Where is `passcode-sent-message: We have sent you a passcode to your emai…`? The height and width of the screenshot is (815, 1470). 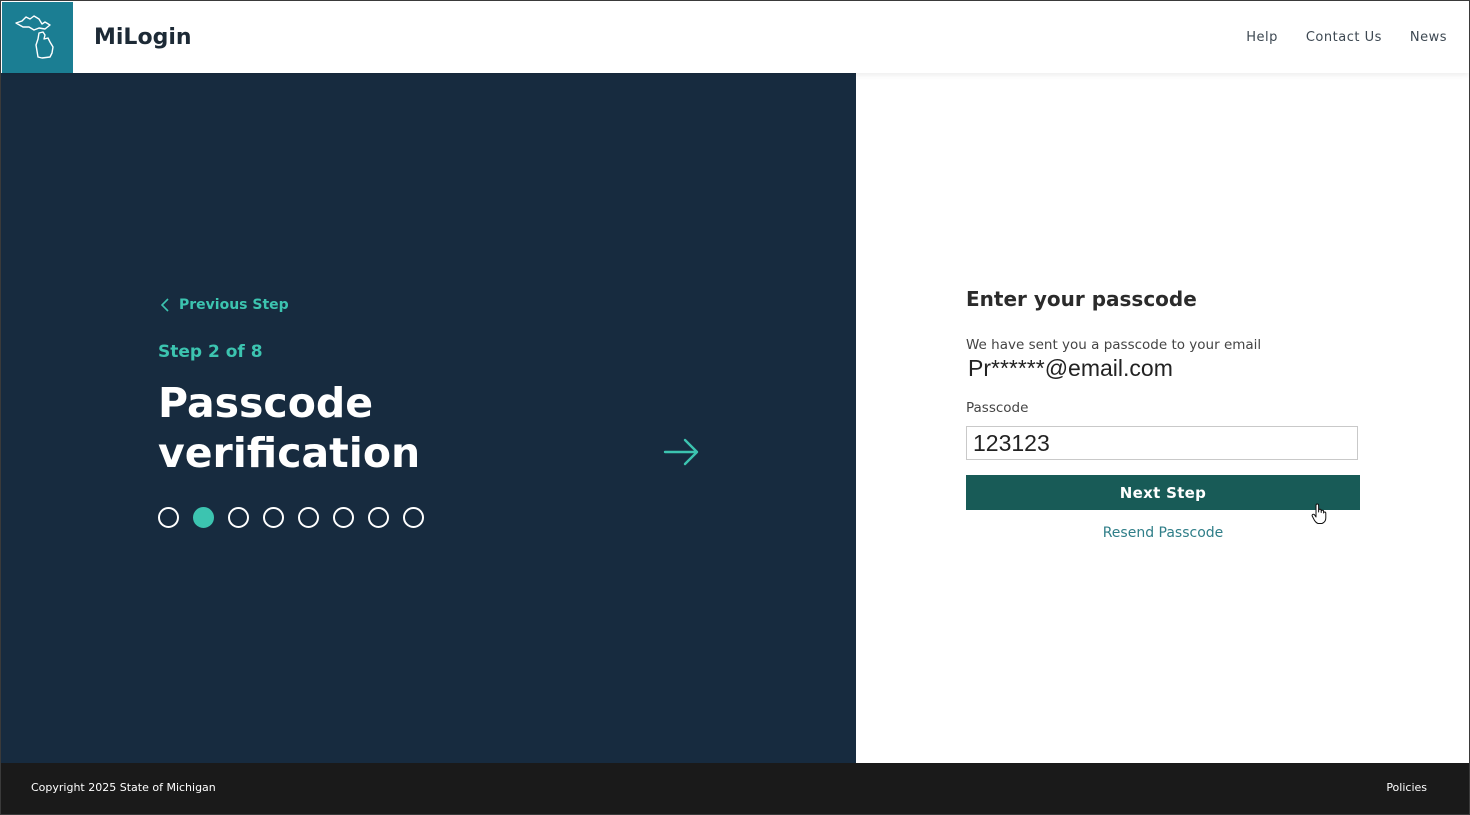 passcode-sent-message: We have sent you a passcode to your emai… is located at coordinates (1114, 345).